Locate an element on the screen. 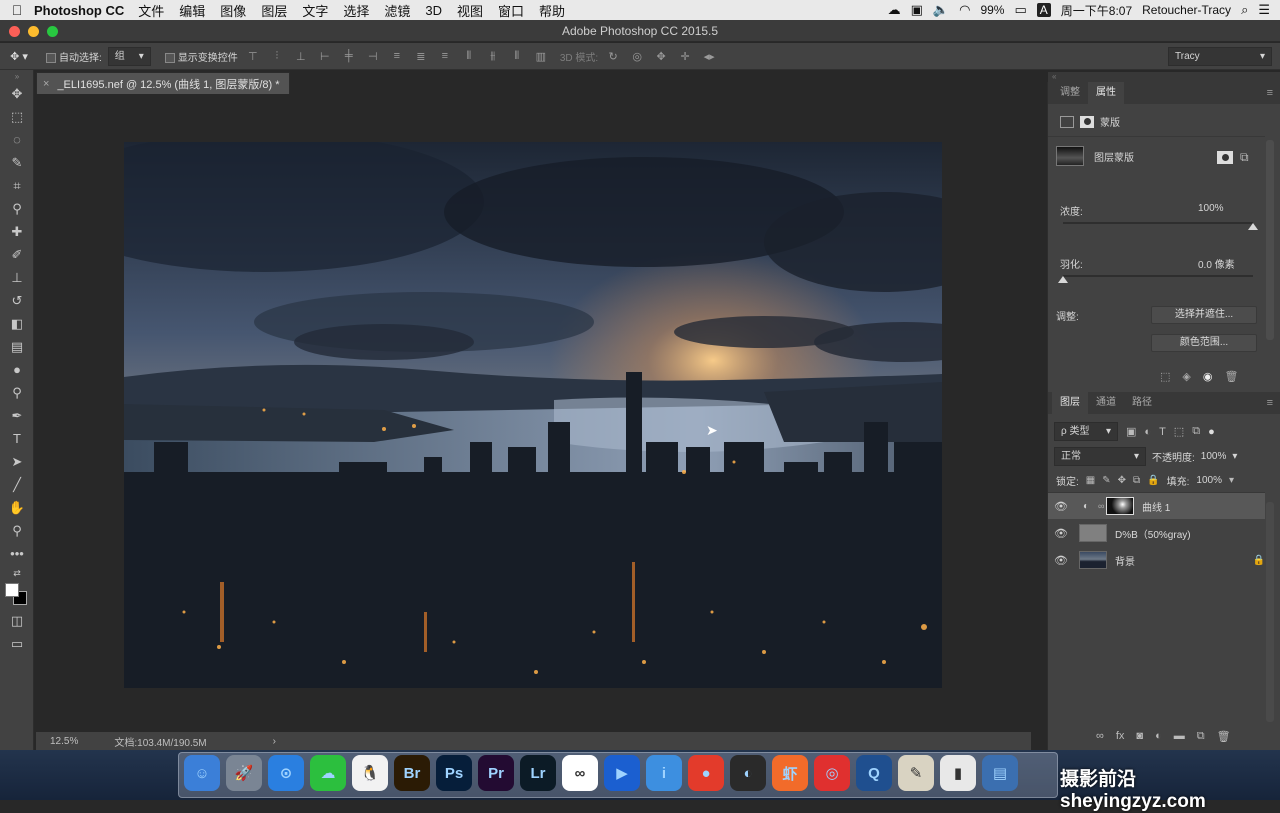 The height and width of the screenshot is (813, 1280). minimize-window-icon is located at coordinates (33, 31).